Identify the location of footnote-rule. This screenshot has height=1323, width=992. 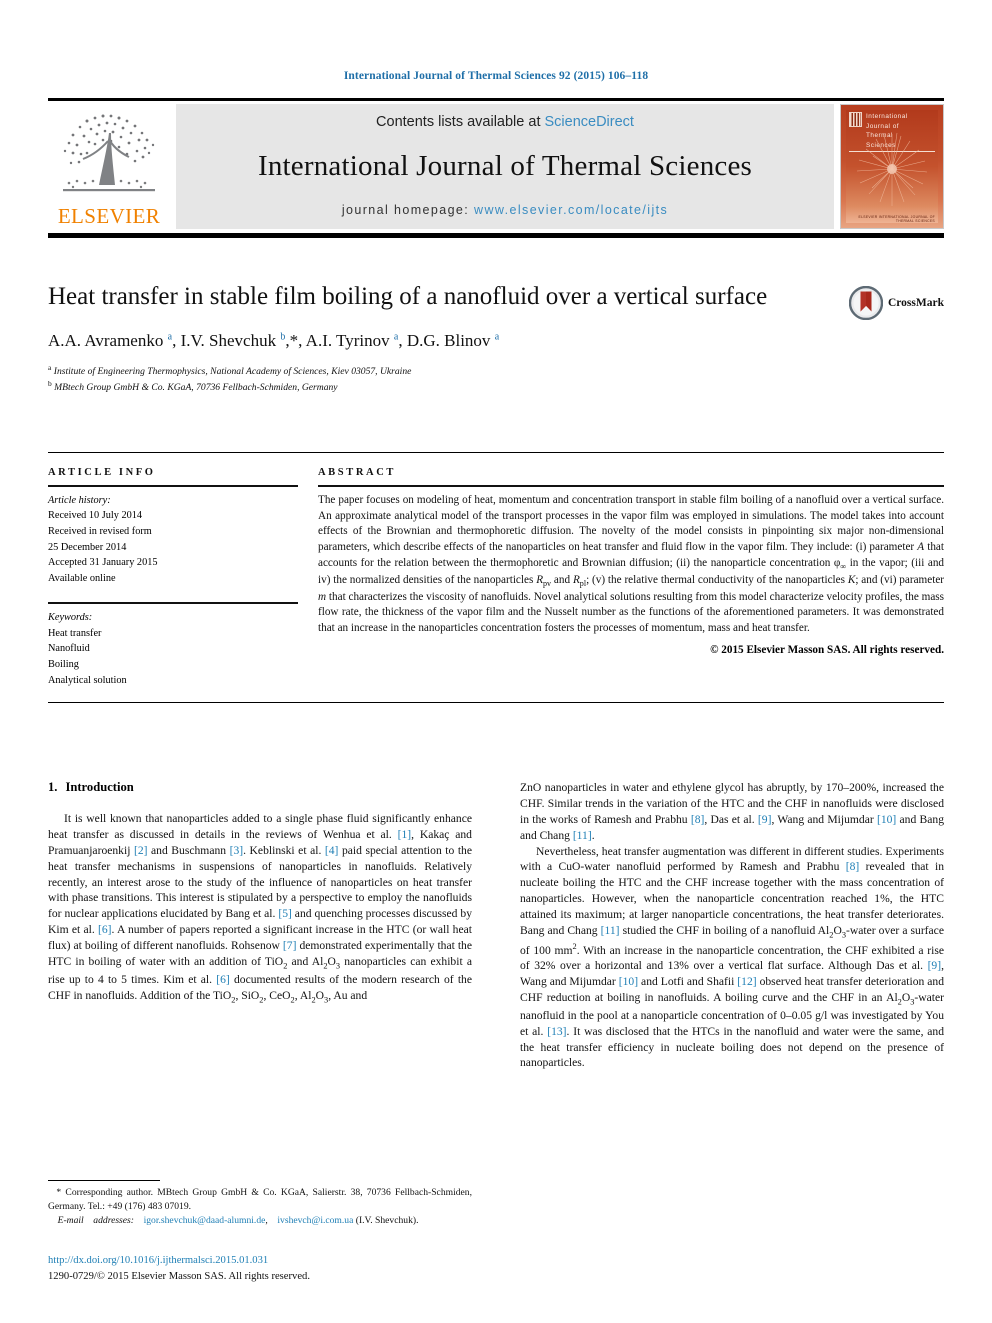
(104, 1180).